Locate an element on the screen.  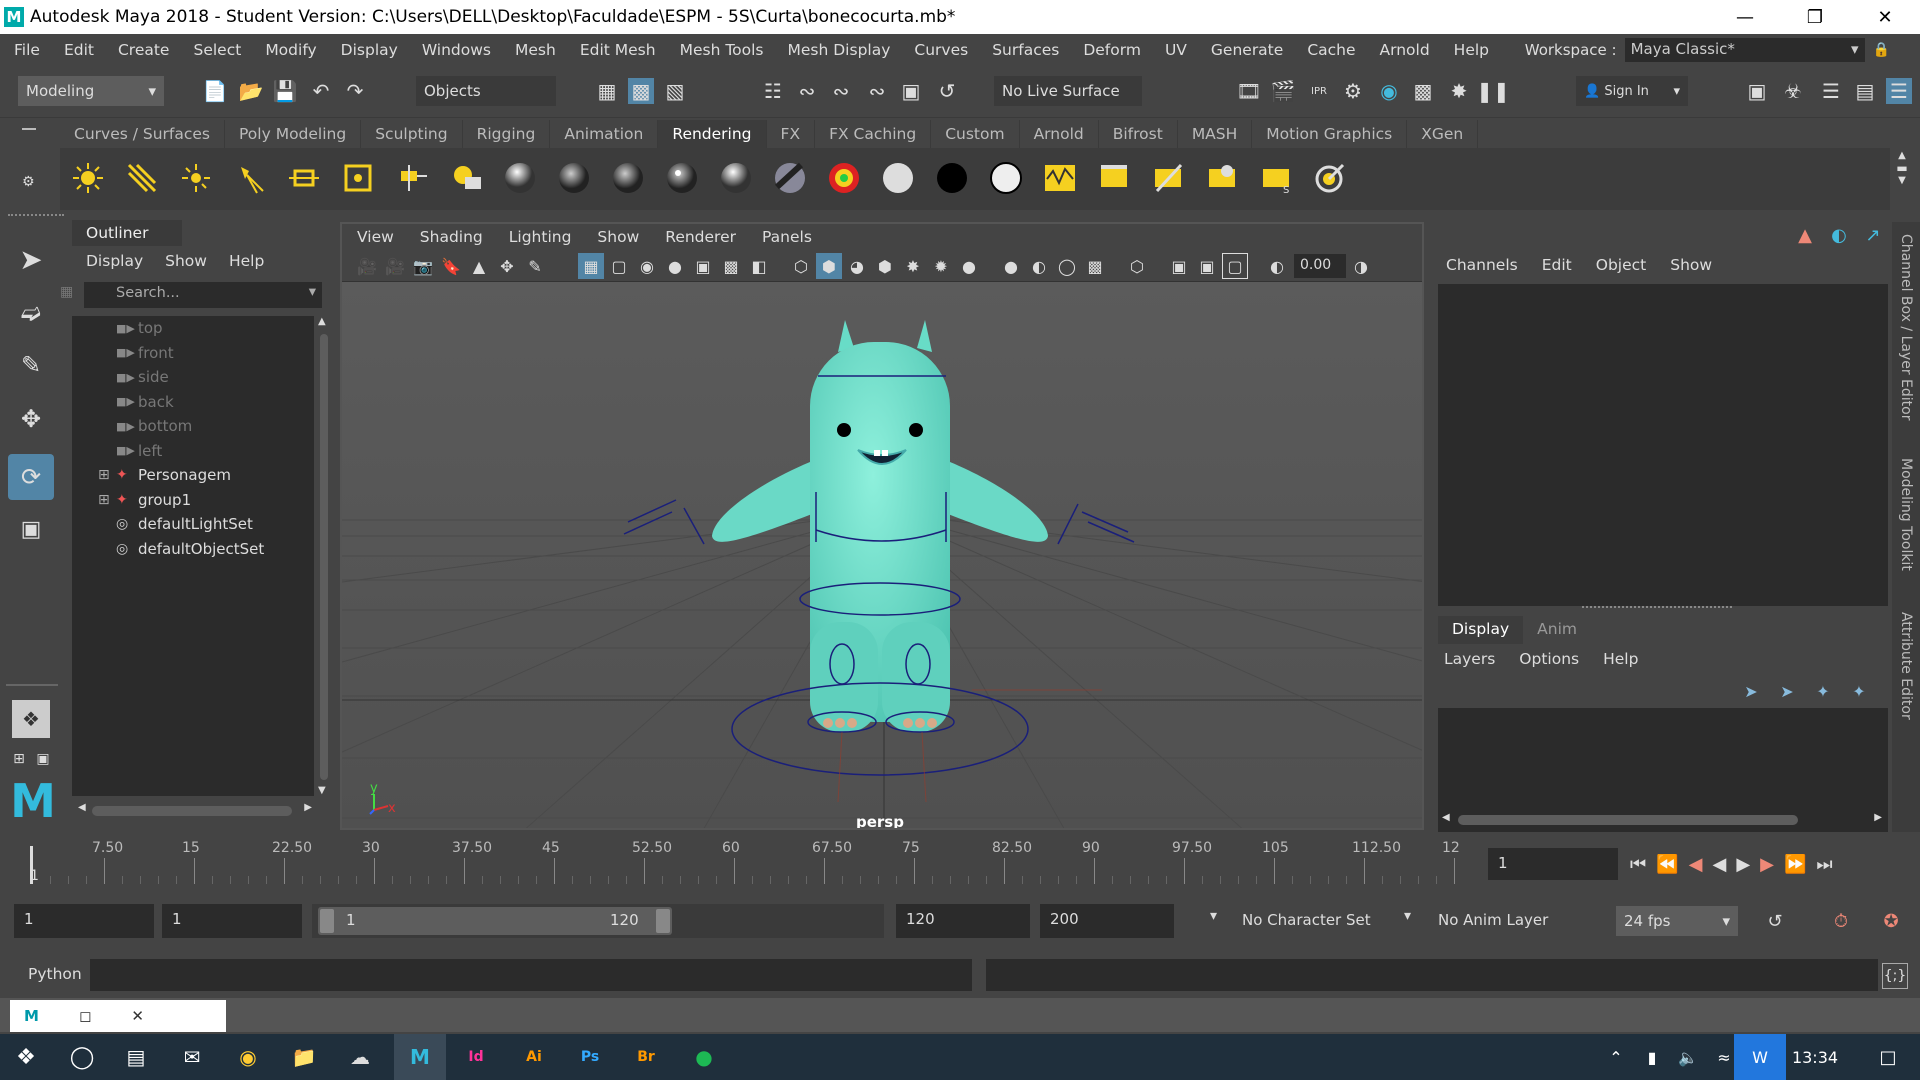
menu-display: Display is located at coordinates (369, 50).